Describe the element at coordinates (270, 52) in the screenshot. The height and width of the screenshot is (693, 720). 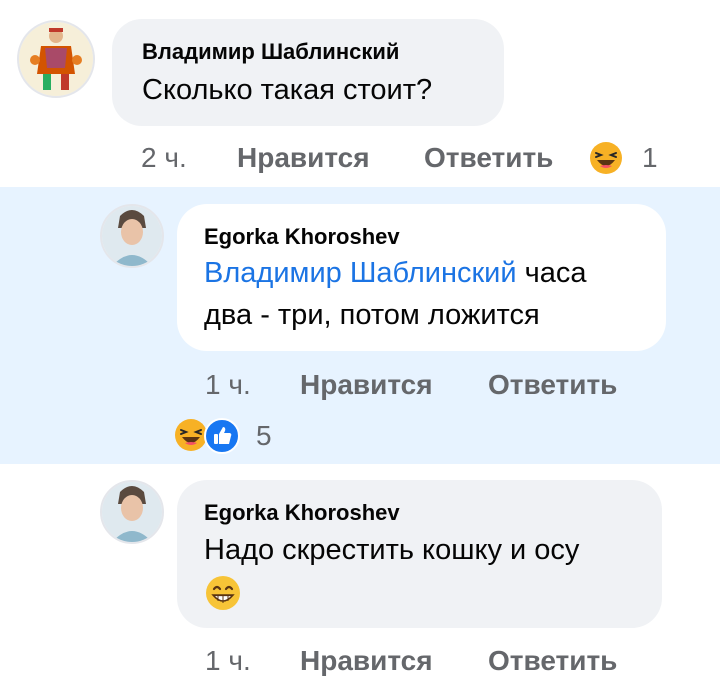
I see `comment-author: Владимир Шаблинский` at that location.